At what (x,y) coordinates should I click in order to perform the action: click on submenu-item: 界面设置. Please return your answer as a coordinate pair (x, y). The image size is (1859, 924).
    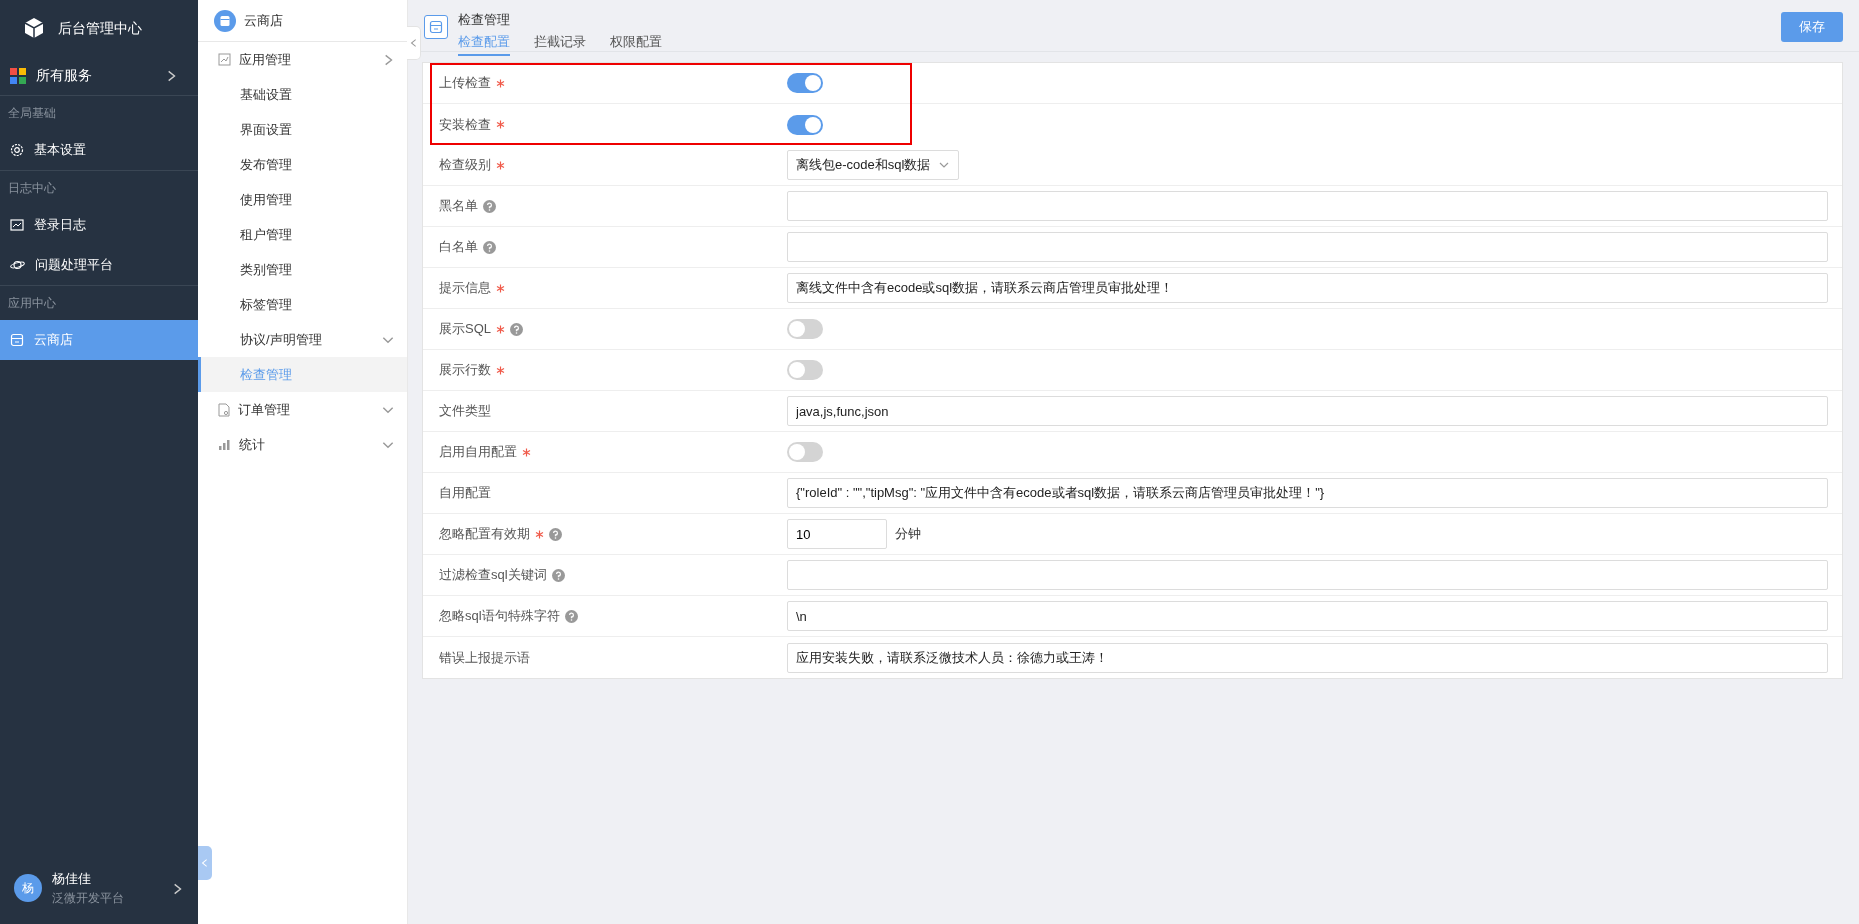
    Looking at the image, I should click on (302, 129).